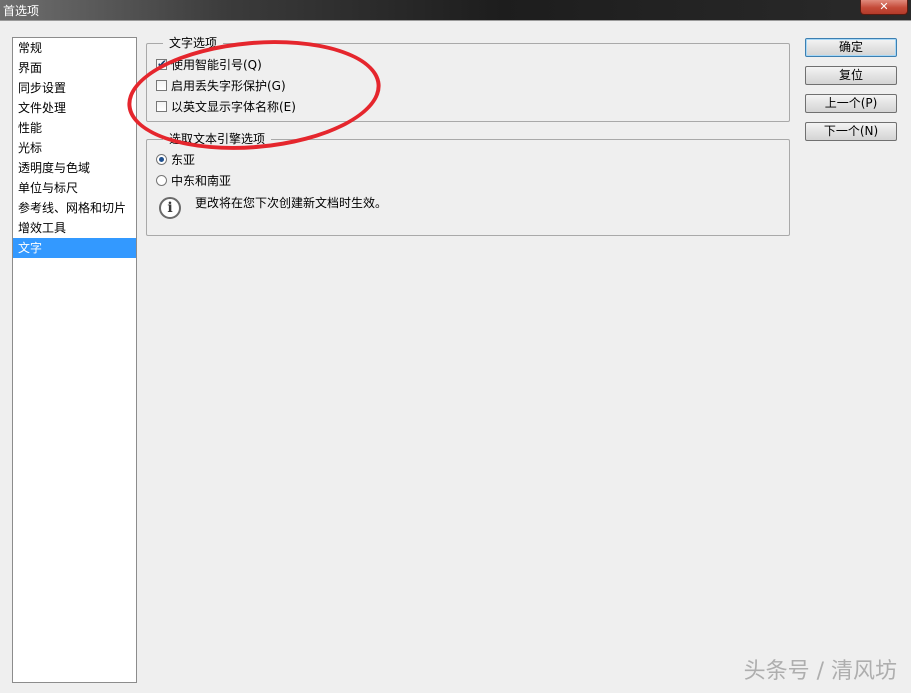 This screenshot has height=693, width=911. I want to click on english-font-names-checkbox, so click(161, 106).